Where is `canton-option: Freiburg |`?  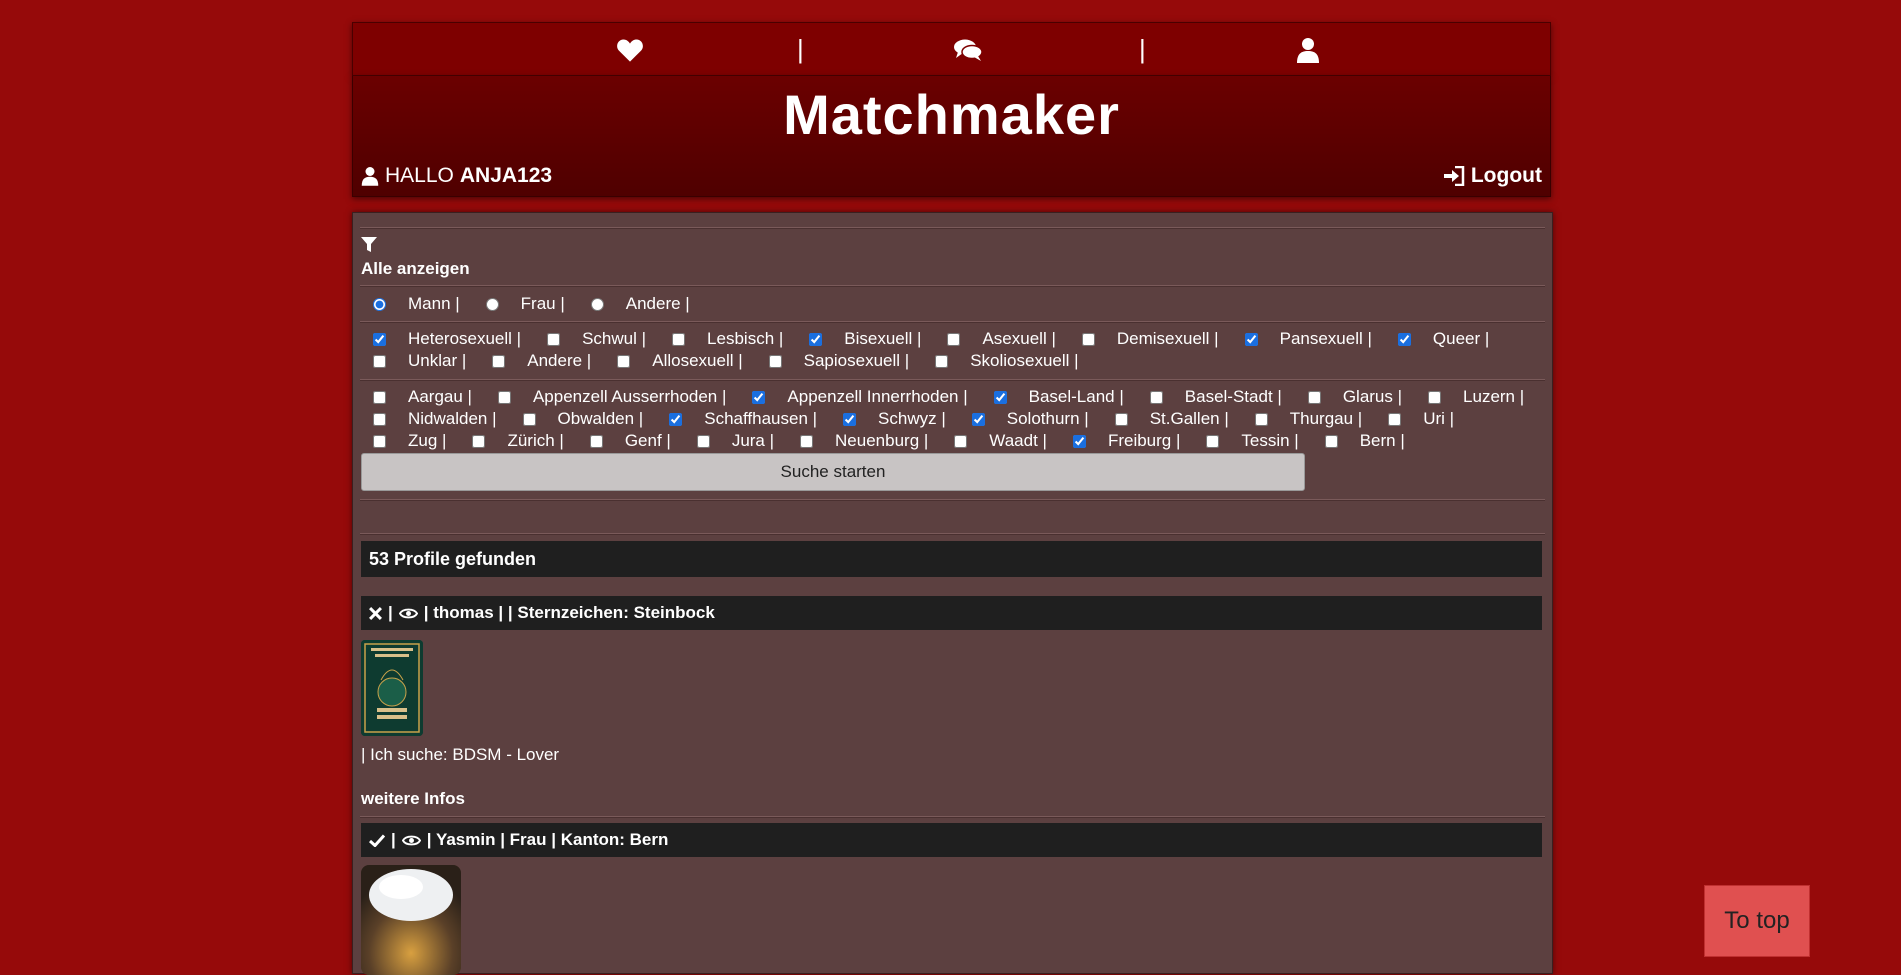 canton-option: Freiburg | is located at coordinates (1120, 441).